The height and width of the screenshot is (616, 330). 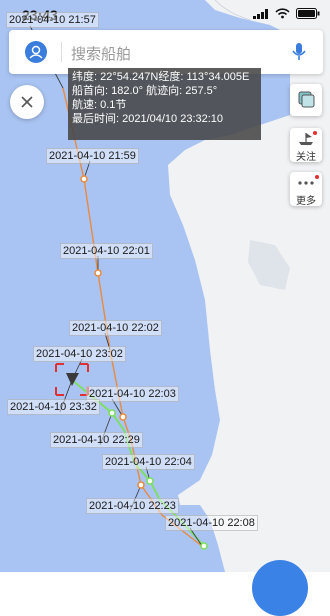 I want to click on more-icon, so click(x=308, y=180).